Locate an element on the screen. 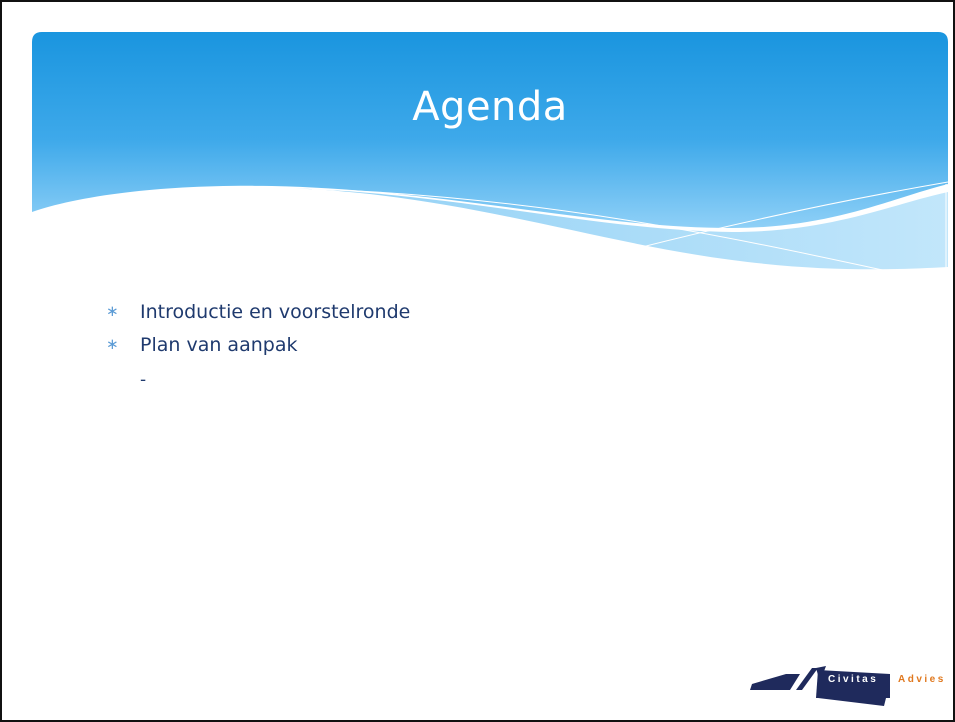 Image resolution: width=955 pixels, height=722 pixels. civitas-advies-logo: Civitas Advies is located at coordinates (851, 682).